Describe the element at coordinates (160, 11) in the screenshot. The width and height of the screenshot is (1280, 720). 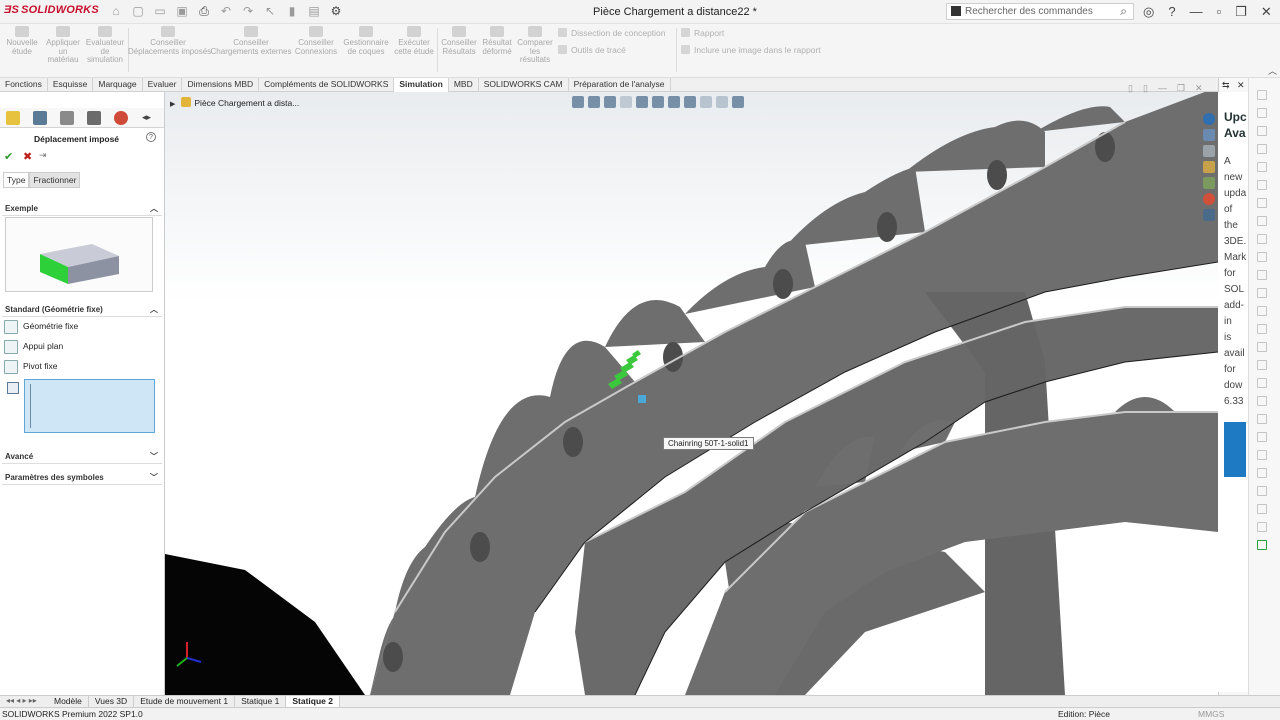
I see `open-icon: ▭` at that location.